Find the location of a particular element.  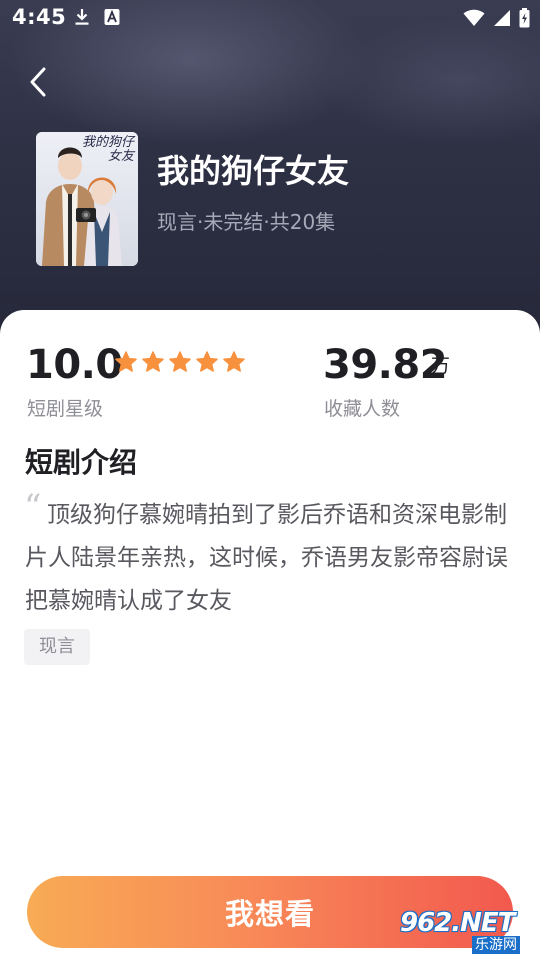

rating-label: 短剧星级 is located at coordinates (65, 409).